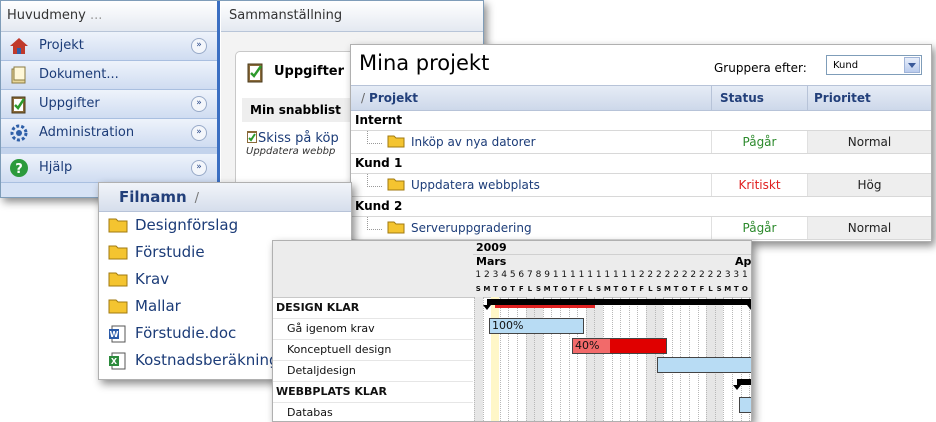  What do you see at coordinates (109, 46) in the screenshot?
I see `sidebar-item-projekt: Projekt »` at bounding box center [109, 46].